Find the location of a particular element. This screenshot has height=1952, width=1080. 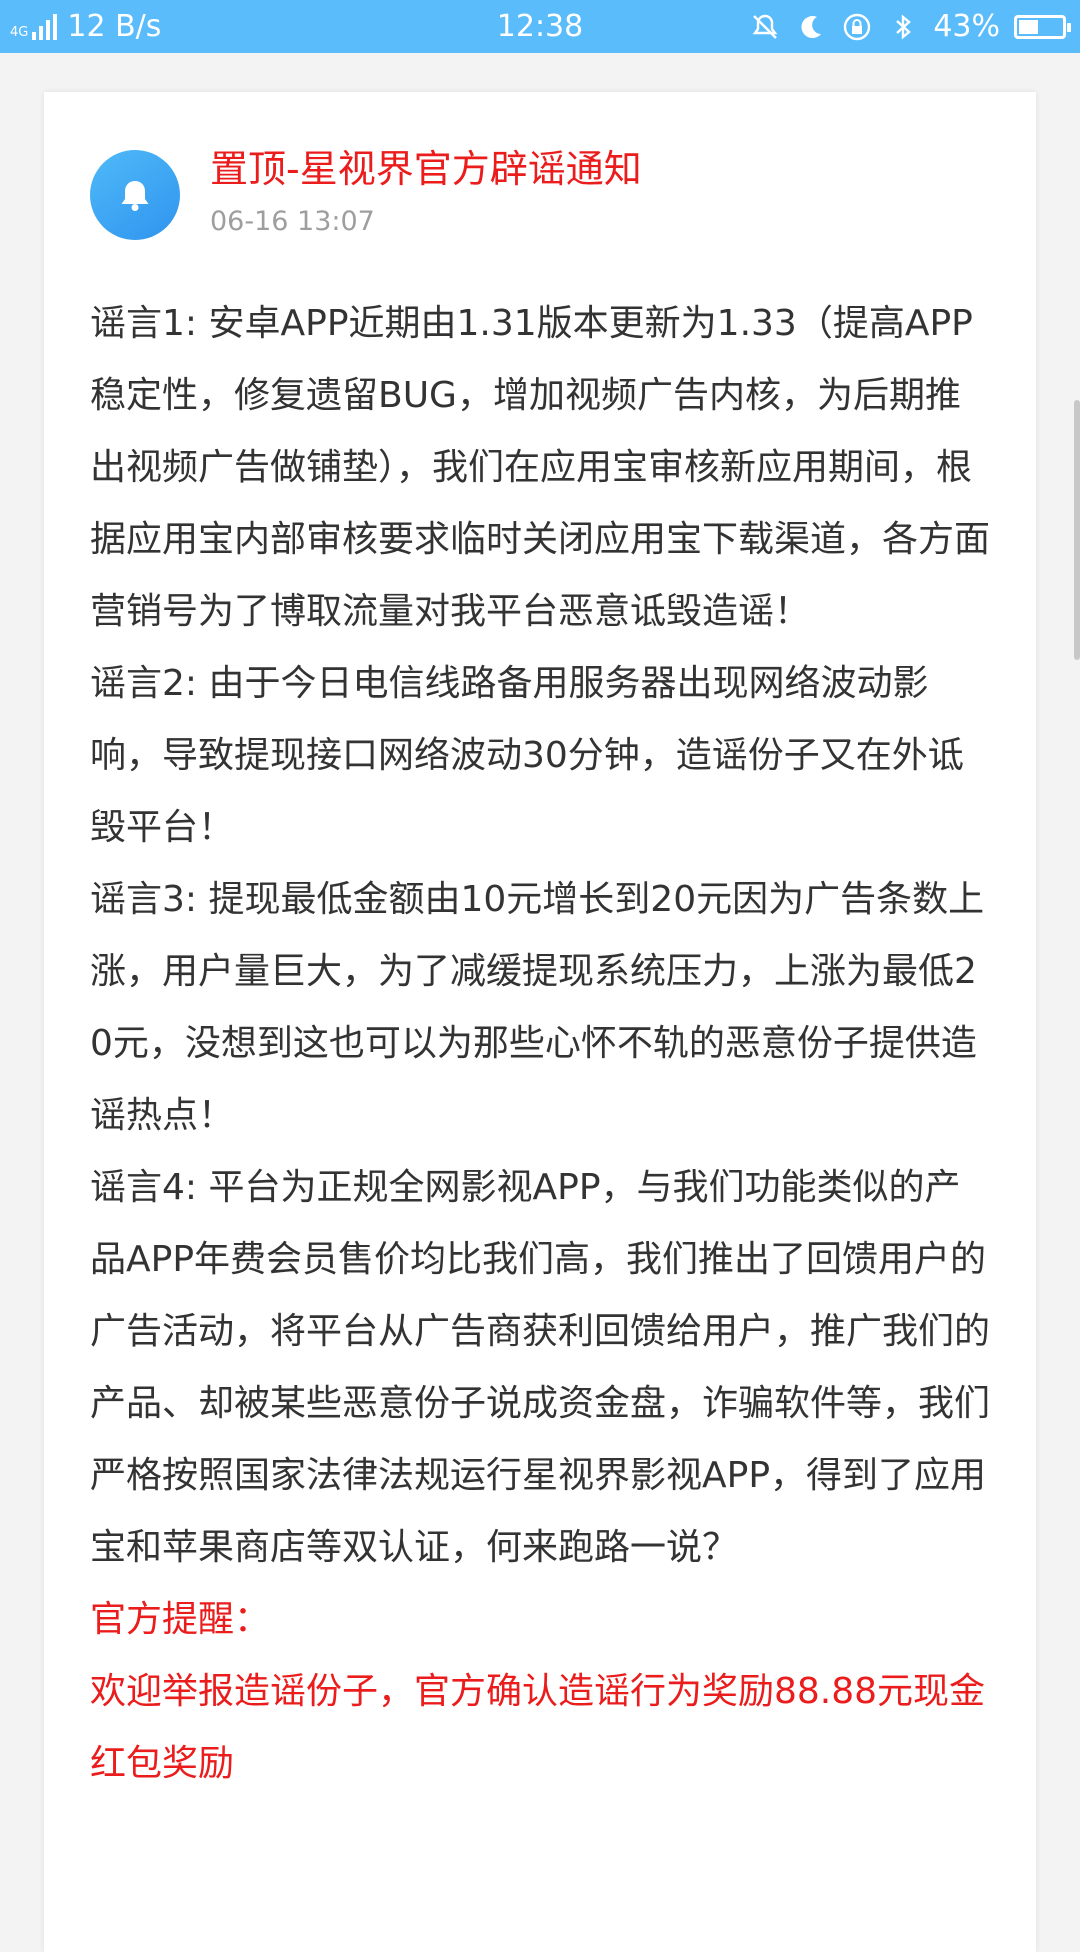

status-bar: 4G 12 B/s 12:38 43% is located at coordinates (540, 26).